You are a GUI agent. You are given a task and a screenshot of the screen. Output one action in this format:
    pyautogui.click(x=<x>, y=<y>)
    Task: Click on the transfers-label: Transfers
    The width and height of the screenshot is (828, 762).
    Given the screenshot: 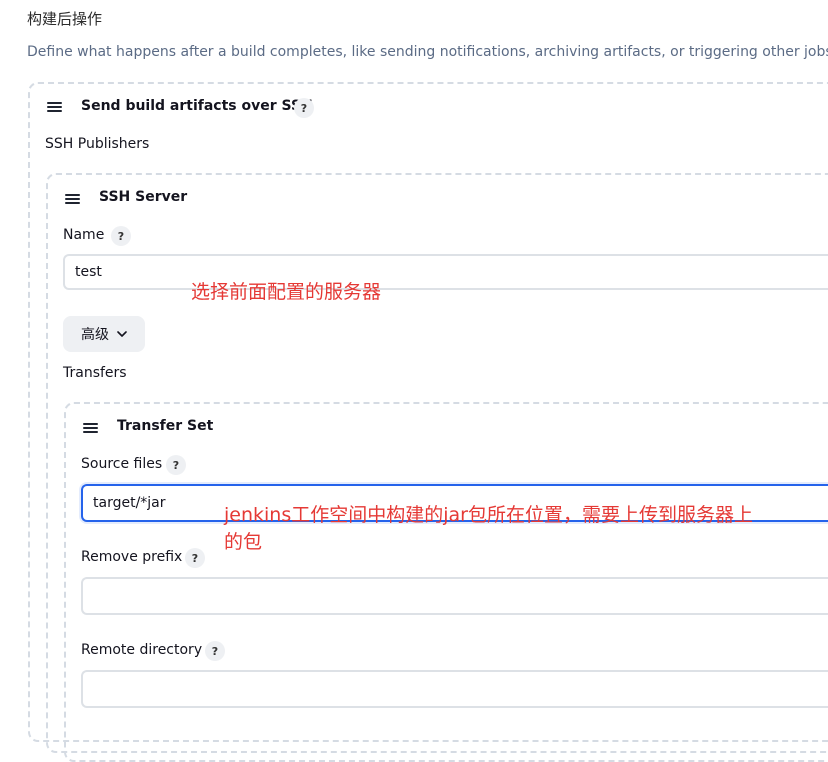 What is the action you would take?
    pyautogui.click(x=95, y=373)
    